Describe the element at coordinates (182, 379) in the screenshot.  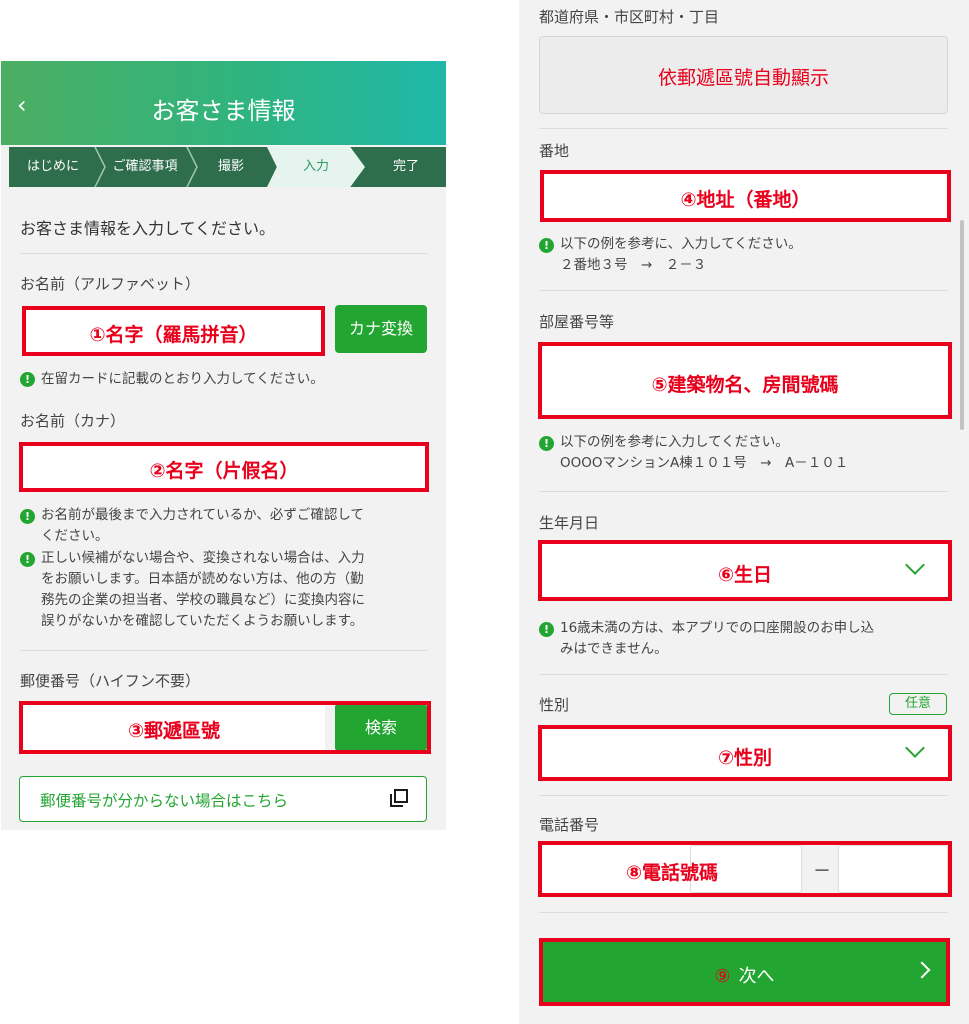
I see `name-alpha-note: 在留カードに記載のとおり入力してください。` at that location.